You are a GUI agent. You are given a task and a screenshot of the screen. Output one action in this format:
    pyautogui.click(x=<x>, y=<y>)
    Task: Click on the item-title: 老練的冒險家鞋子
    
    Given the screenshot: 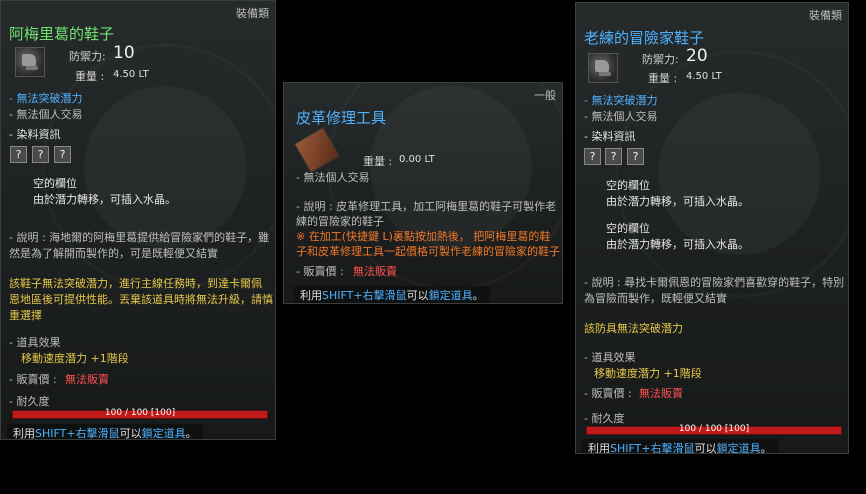 What is the action you would take?
    pyautogui.click(x=644, y=38)
    